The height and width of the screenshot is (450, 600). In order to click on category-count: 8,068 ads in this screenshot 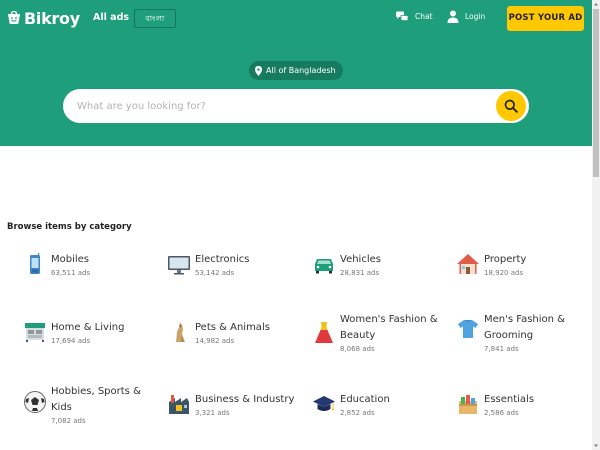, I will do `click(357, 349)`.